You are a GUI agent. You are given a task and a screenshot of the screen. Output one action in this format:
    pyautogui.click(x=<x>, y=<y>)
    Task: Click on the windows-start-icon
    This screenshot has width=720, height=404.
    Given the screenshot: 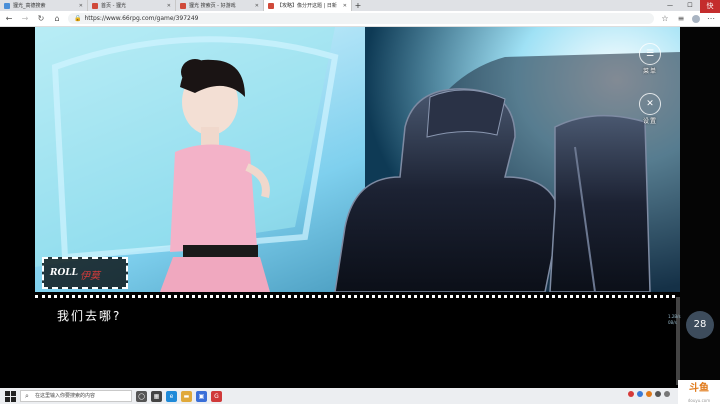 What is the action you would take?
    pyautogui.click(x=10, y=396)
    